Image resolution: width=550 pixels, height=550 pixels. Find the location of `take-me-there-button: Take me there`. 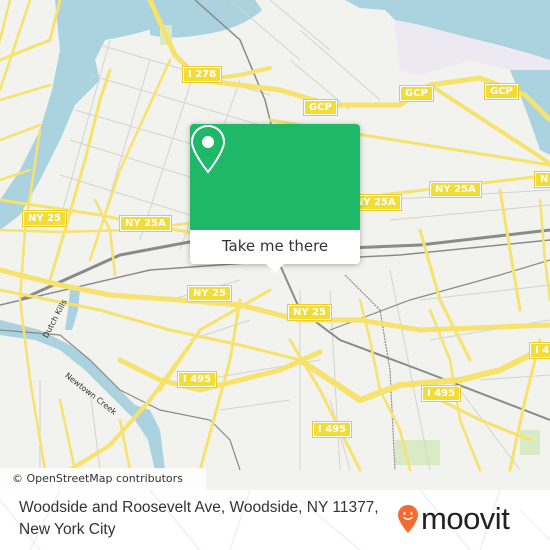

take-me-there-button: Take me there is located at coordinates (275, 247).